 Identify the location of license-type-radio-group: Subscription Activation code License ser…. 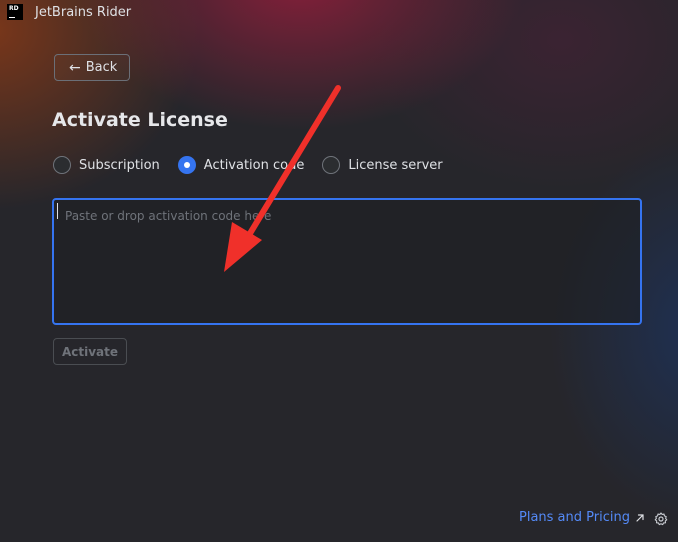
(257, 165).